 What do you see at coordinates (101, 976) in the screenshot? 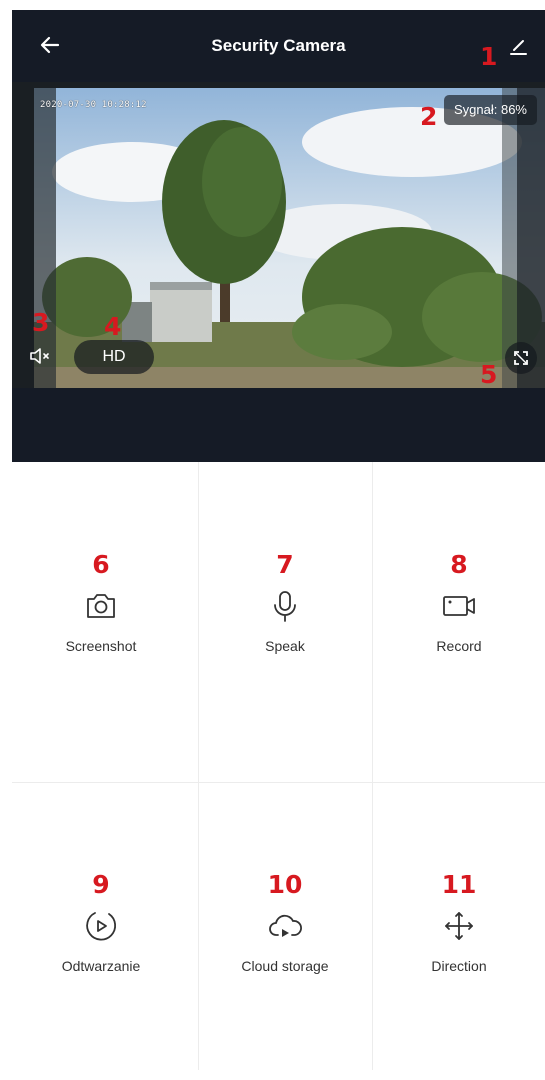
I see `playback-button: 9 Odtwarzanie` at bounding box center [101, 976].